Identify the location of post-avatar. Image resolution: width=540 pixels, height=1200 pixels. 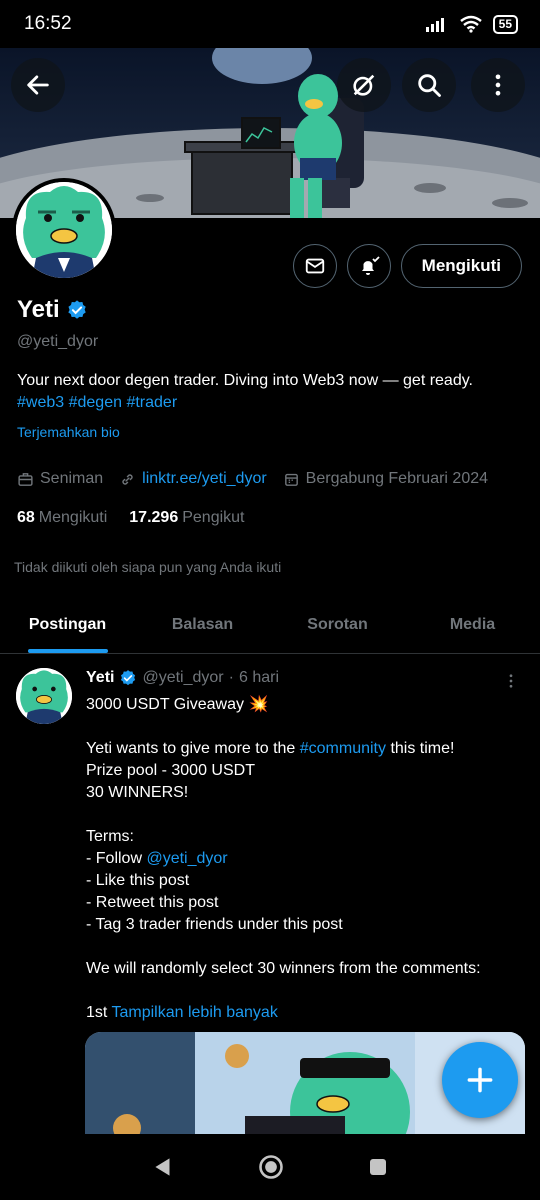
(44, 696).